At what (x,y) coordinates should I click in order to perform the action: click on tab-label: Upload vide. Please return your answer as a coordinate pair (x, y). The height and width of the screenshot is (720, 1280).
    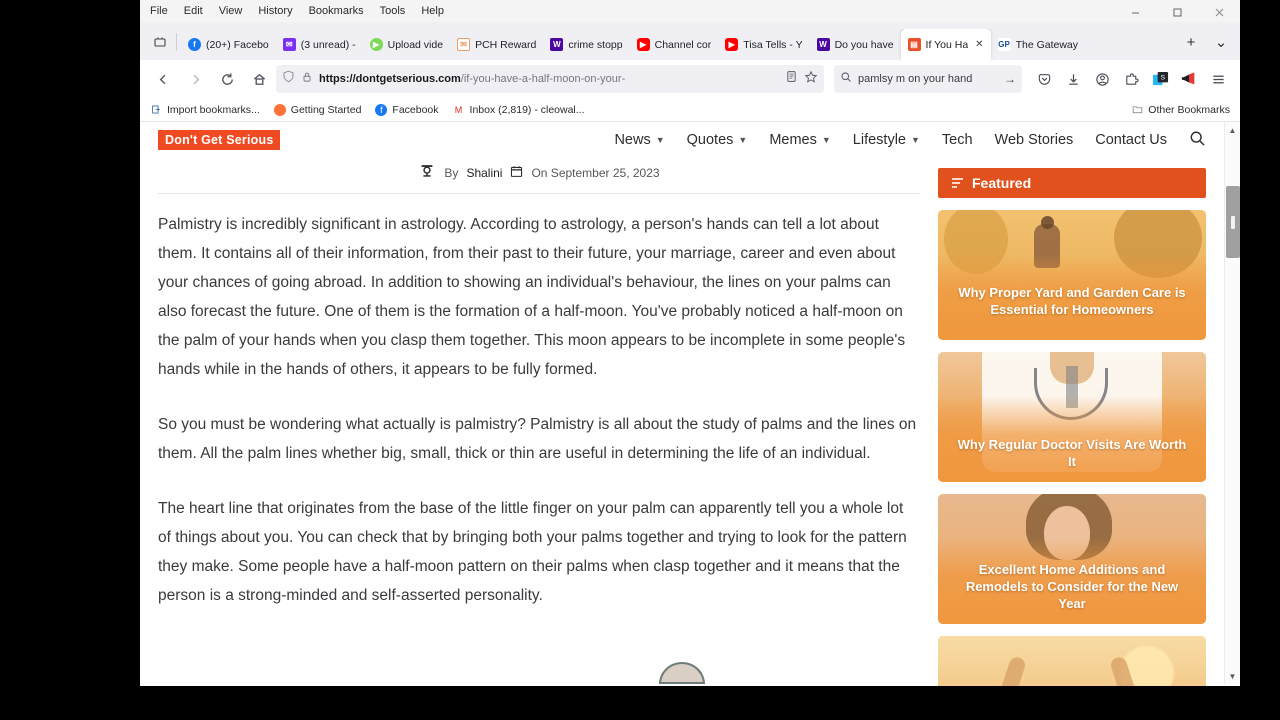
    Looking at the image, I should click on (415, 44).